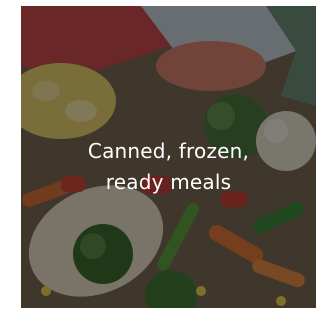 The height and width of the screenshot is (322, 325). What do you see at coordinates (168, 182) in the screenshot?
I see `category-title-line-2: ready meals` at bounding box center [168, 182].